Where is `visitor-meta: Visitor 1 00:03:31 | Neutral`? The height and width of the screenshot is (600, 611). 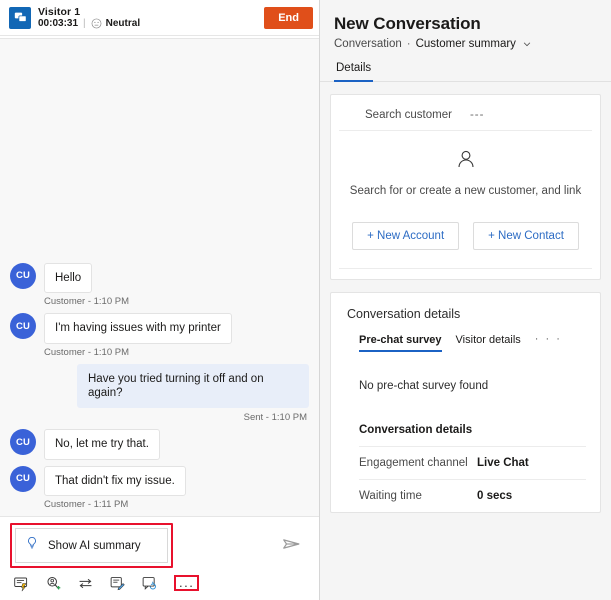 visitor-meta: Visitor 1 00:03:31 | Neutral is located at coordinates (89, 18).